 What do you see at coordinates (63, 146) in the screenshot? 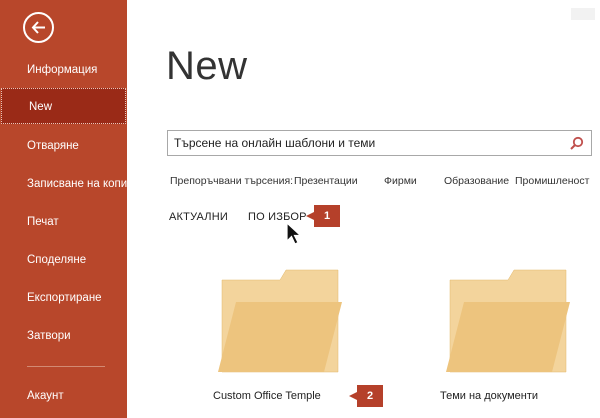
I see `sidebar-item-open: Отваряне` at bounding box center [63, 146].